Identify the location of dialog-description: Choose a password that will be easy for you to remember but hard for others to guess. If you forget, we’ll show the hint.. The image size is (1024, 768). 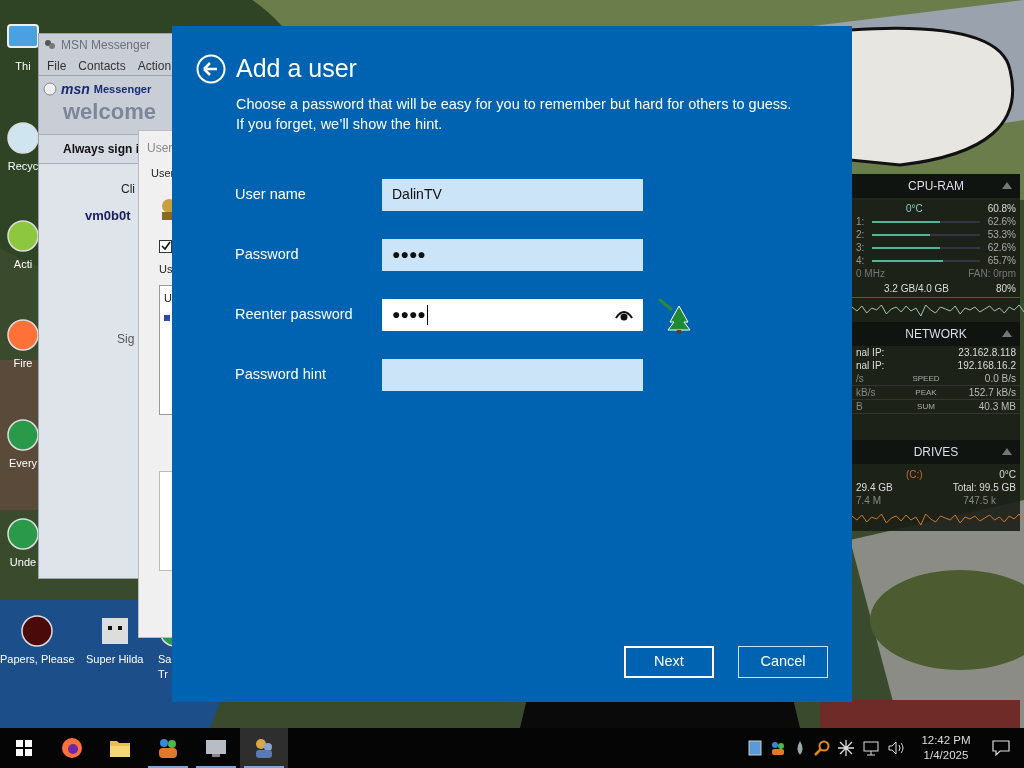
(514, 114).